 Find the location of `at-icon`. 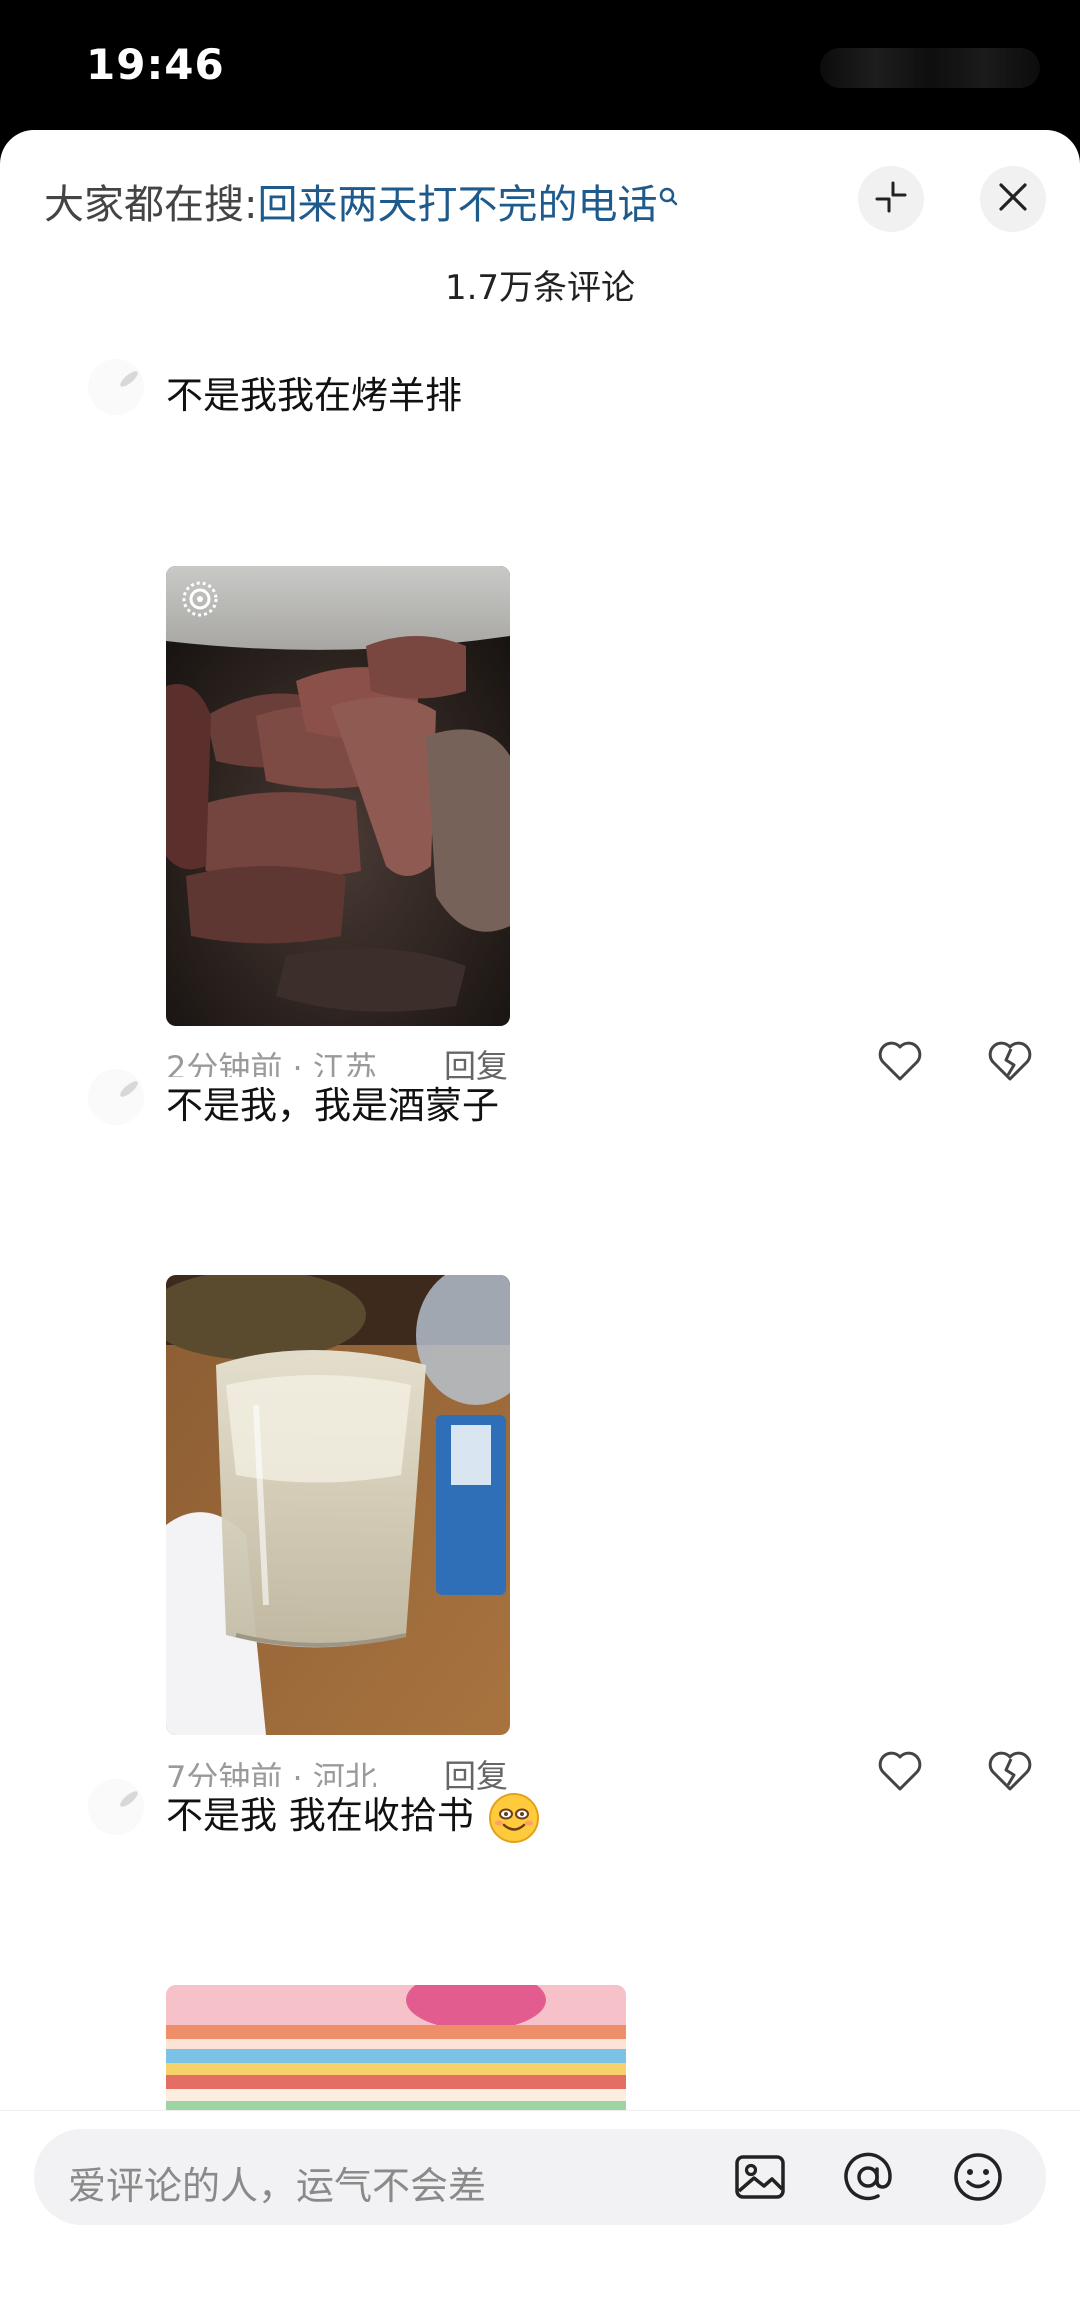

at-icon is located at coordinates (868, 2177).